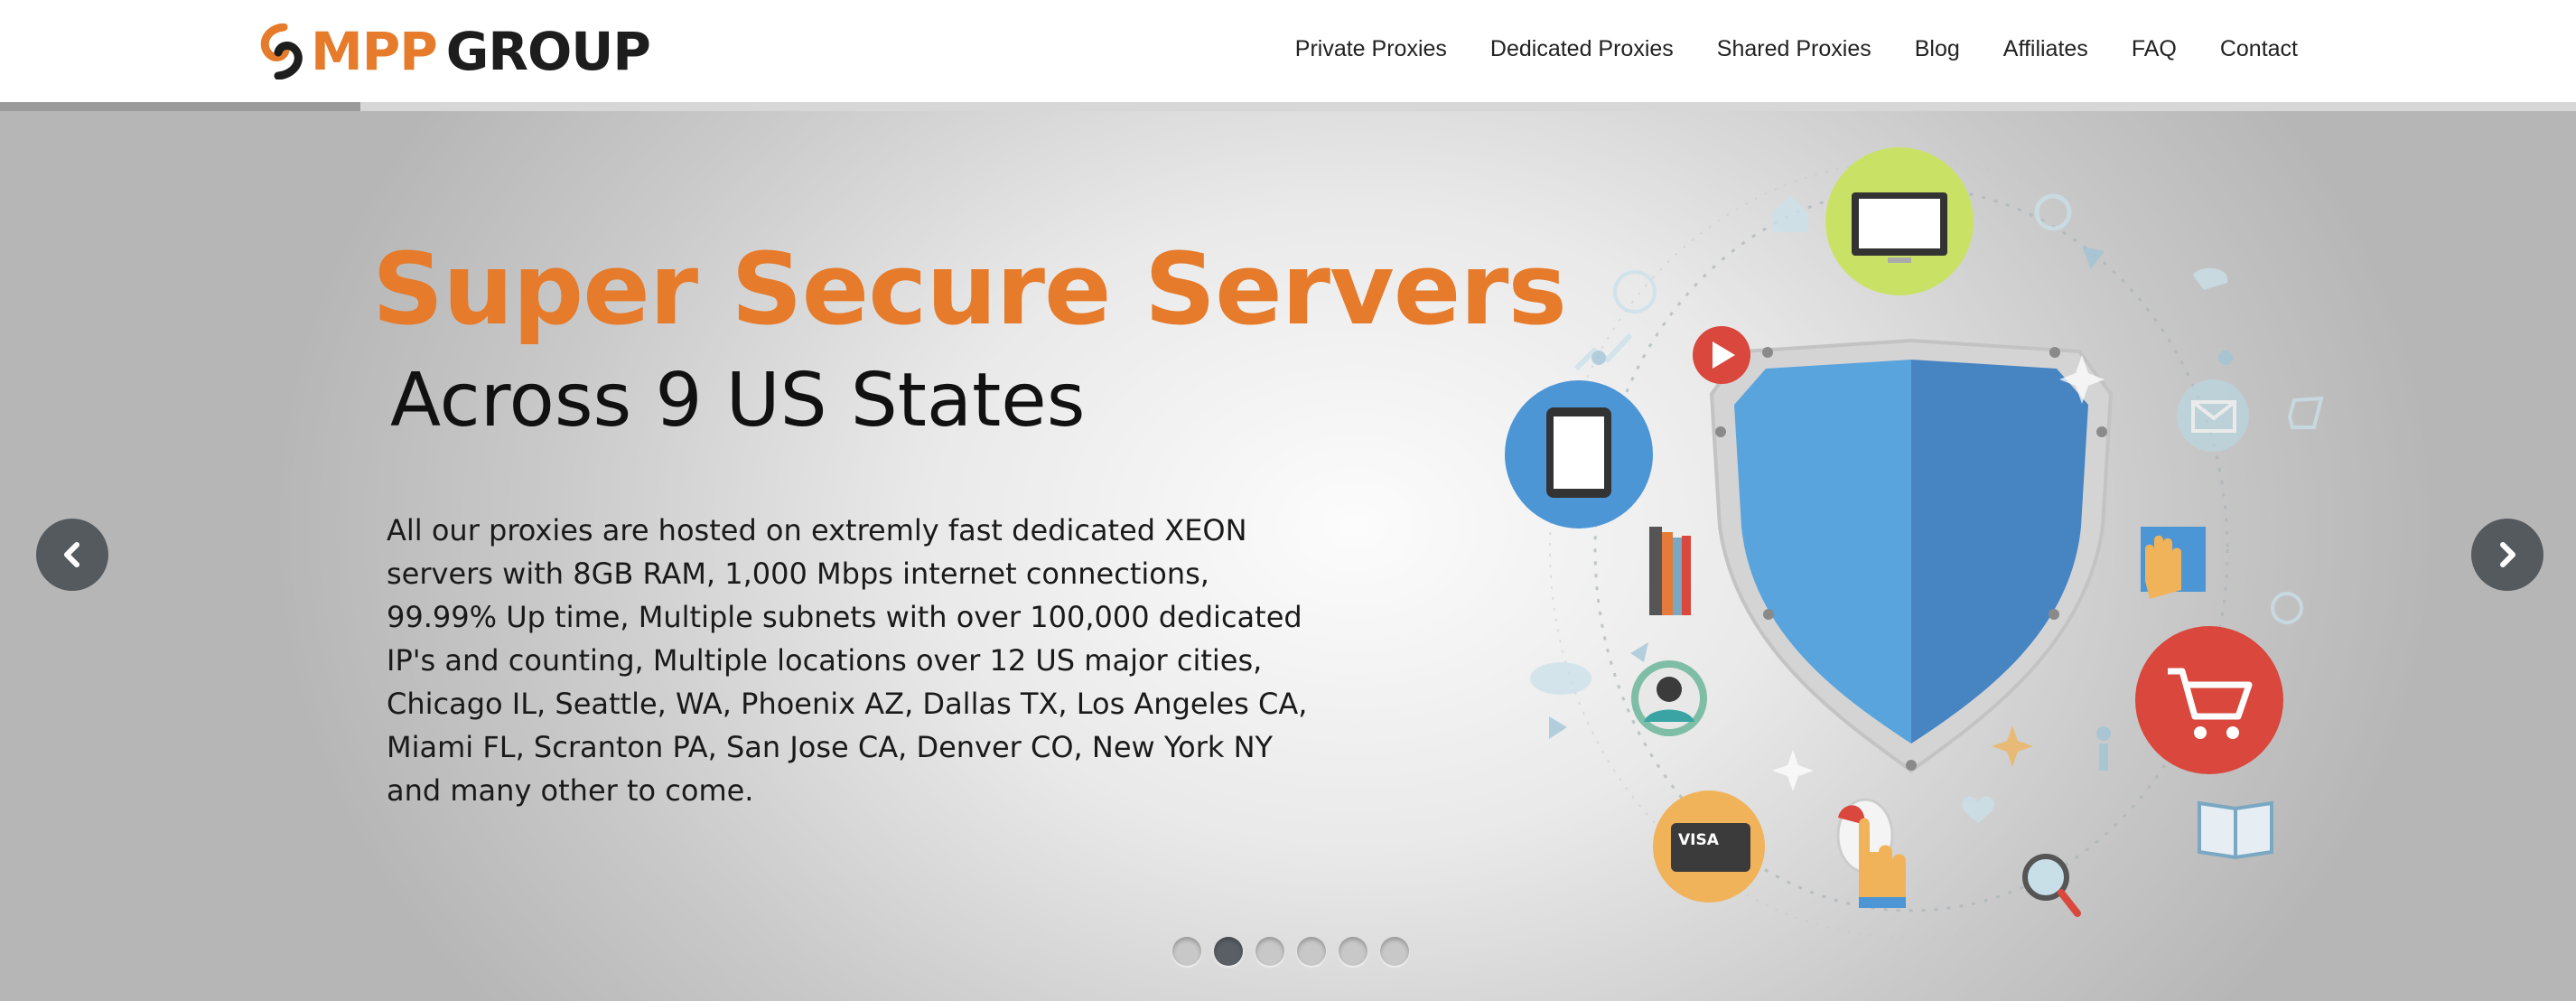  I want to click on chevron-left-icon, so click(71, 554).